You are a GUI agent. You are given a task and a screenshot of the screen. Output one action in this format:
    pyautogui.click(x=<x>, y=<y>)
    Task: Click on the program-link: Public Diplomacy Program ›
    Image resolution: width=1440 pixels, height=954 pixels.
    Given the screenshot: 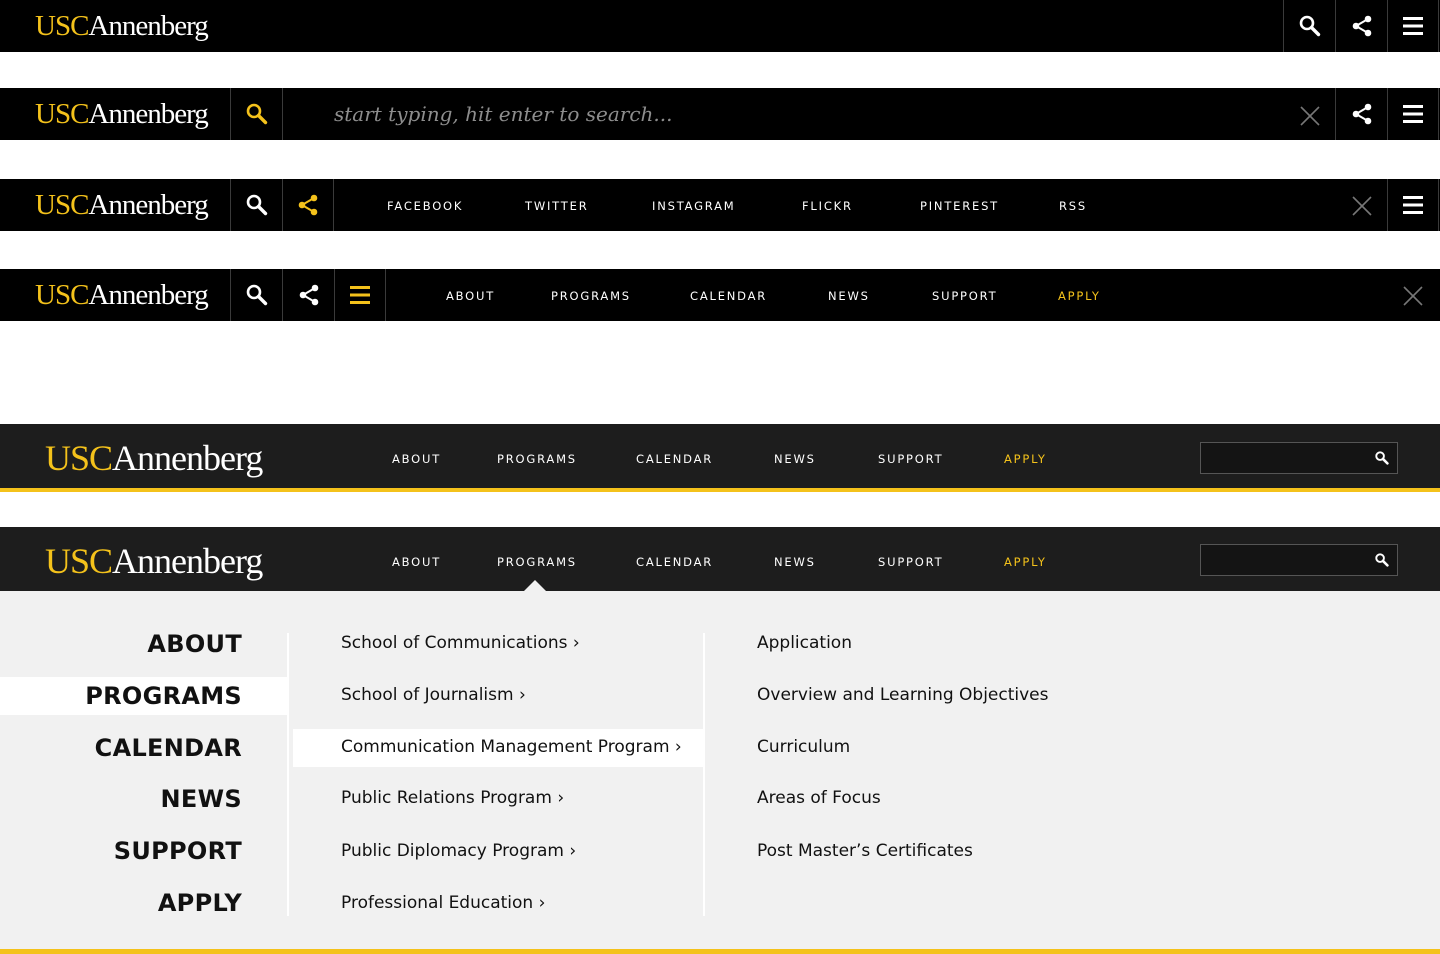 What is the action you would take?
    pyautogui.click(x=458, y=851)
    